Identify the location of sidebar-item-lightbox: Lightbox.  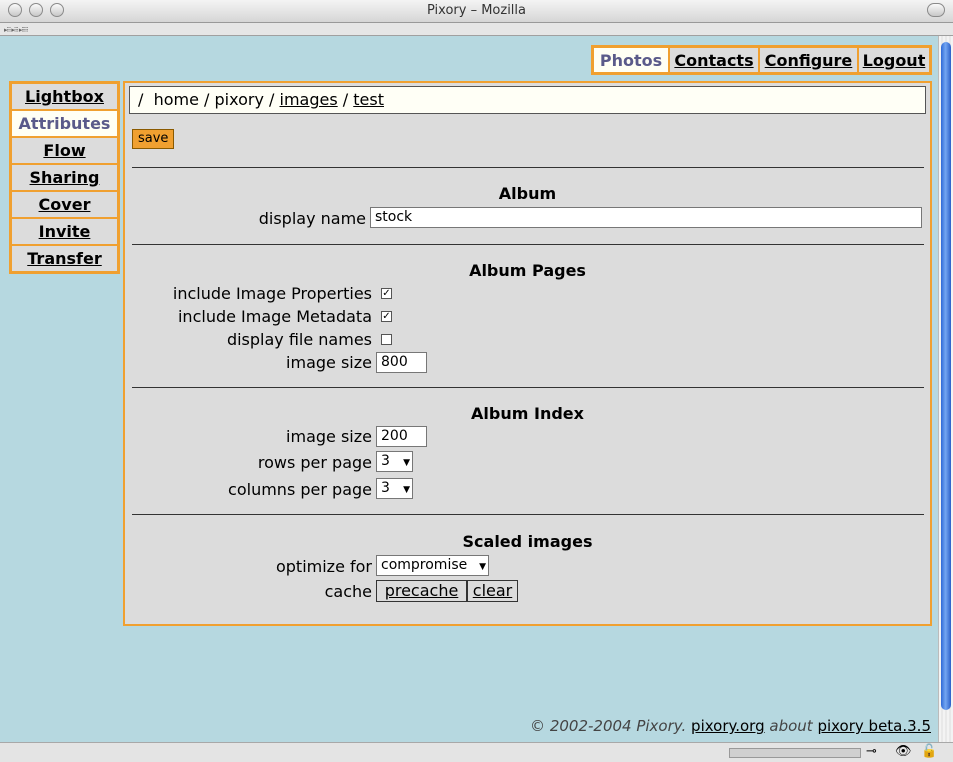
(64, 96).